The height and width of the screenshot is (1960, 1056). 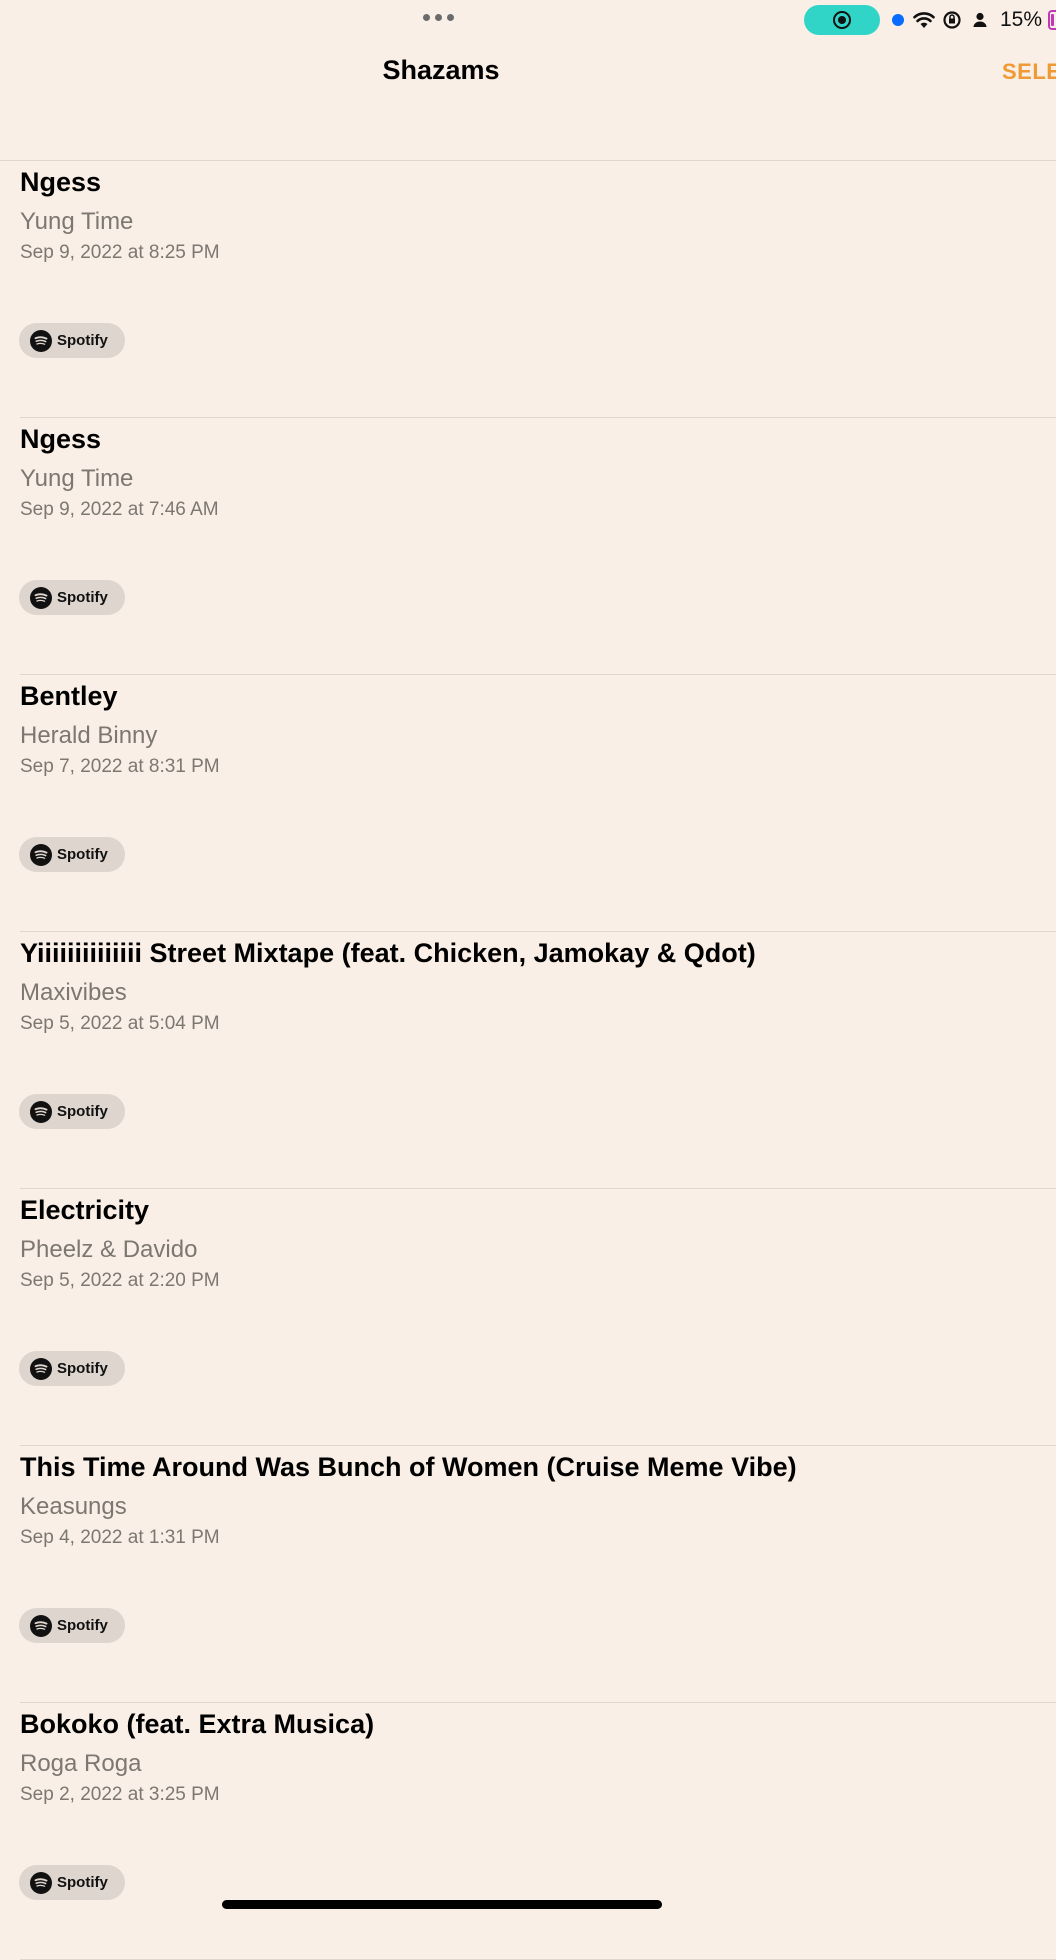 I want to click on status-indicators: 15%, so click(x=929, y=20).